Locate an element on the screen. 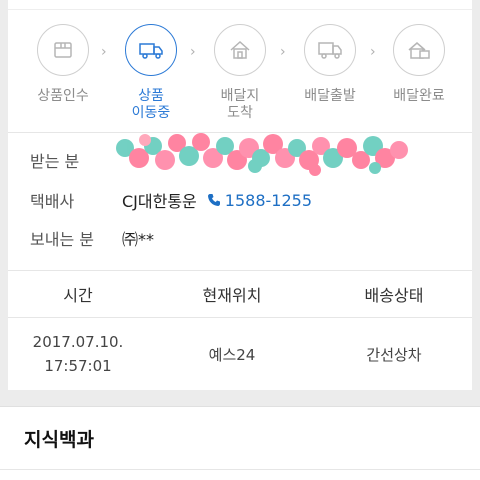 Image resolution: width=480 pixels, height=480 pixels. section-title: 지식백과 is located at coordinates (59, 438).